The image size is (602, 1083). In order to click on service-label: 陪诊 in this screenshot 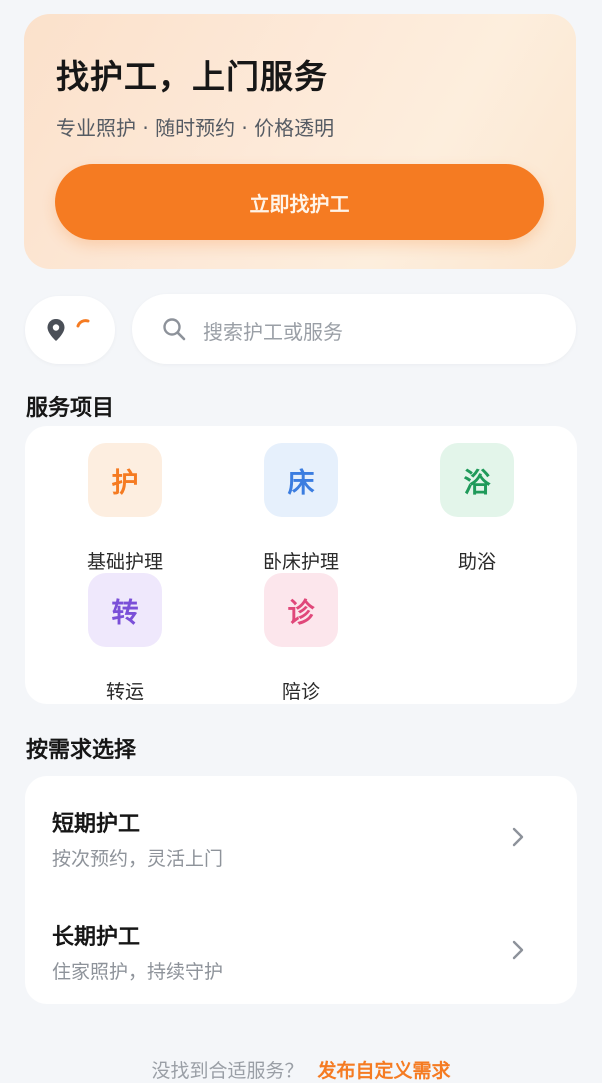, I will do `click(300, 692)`.